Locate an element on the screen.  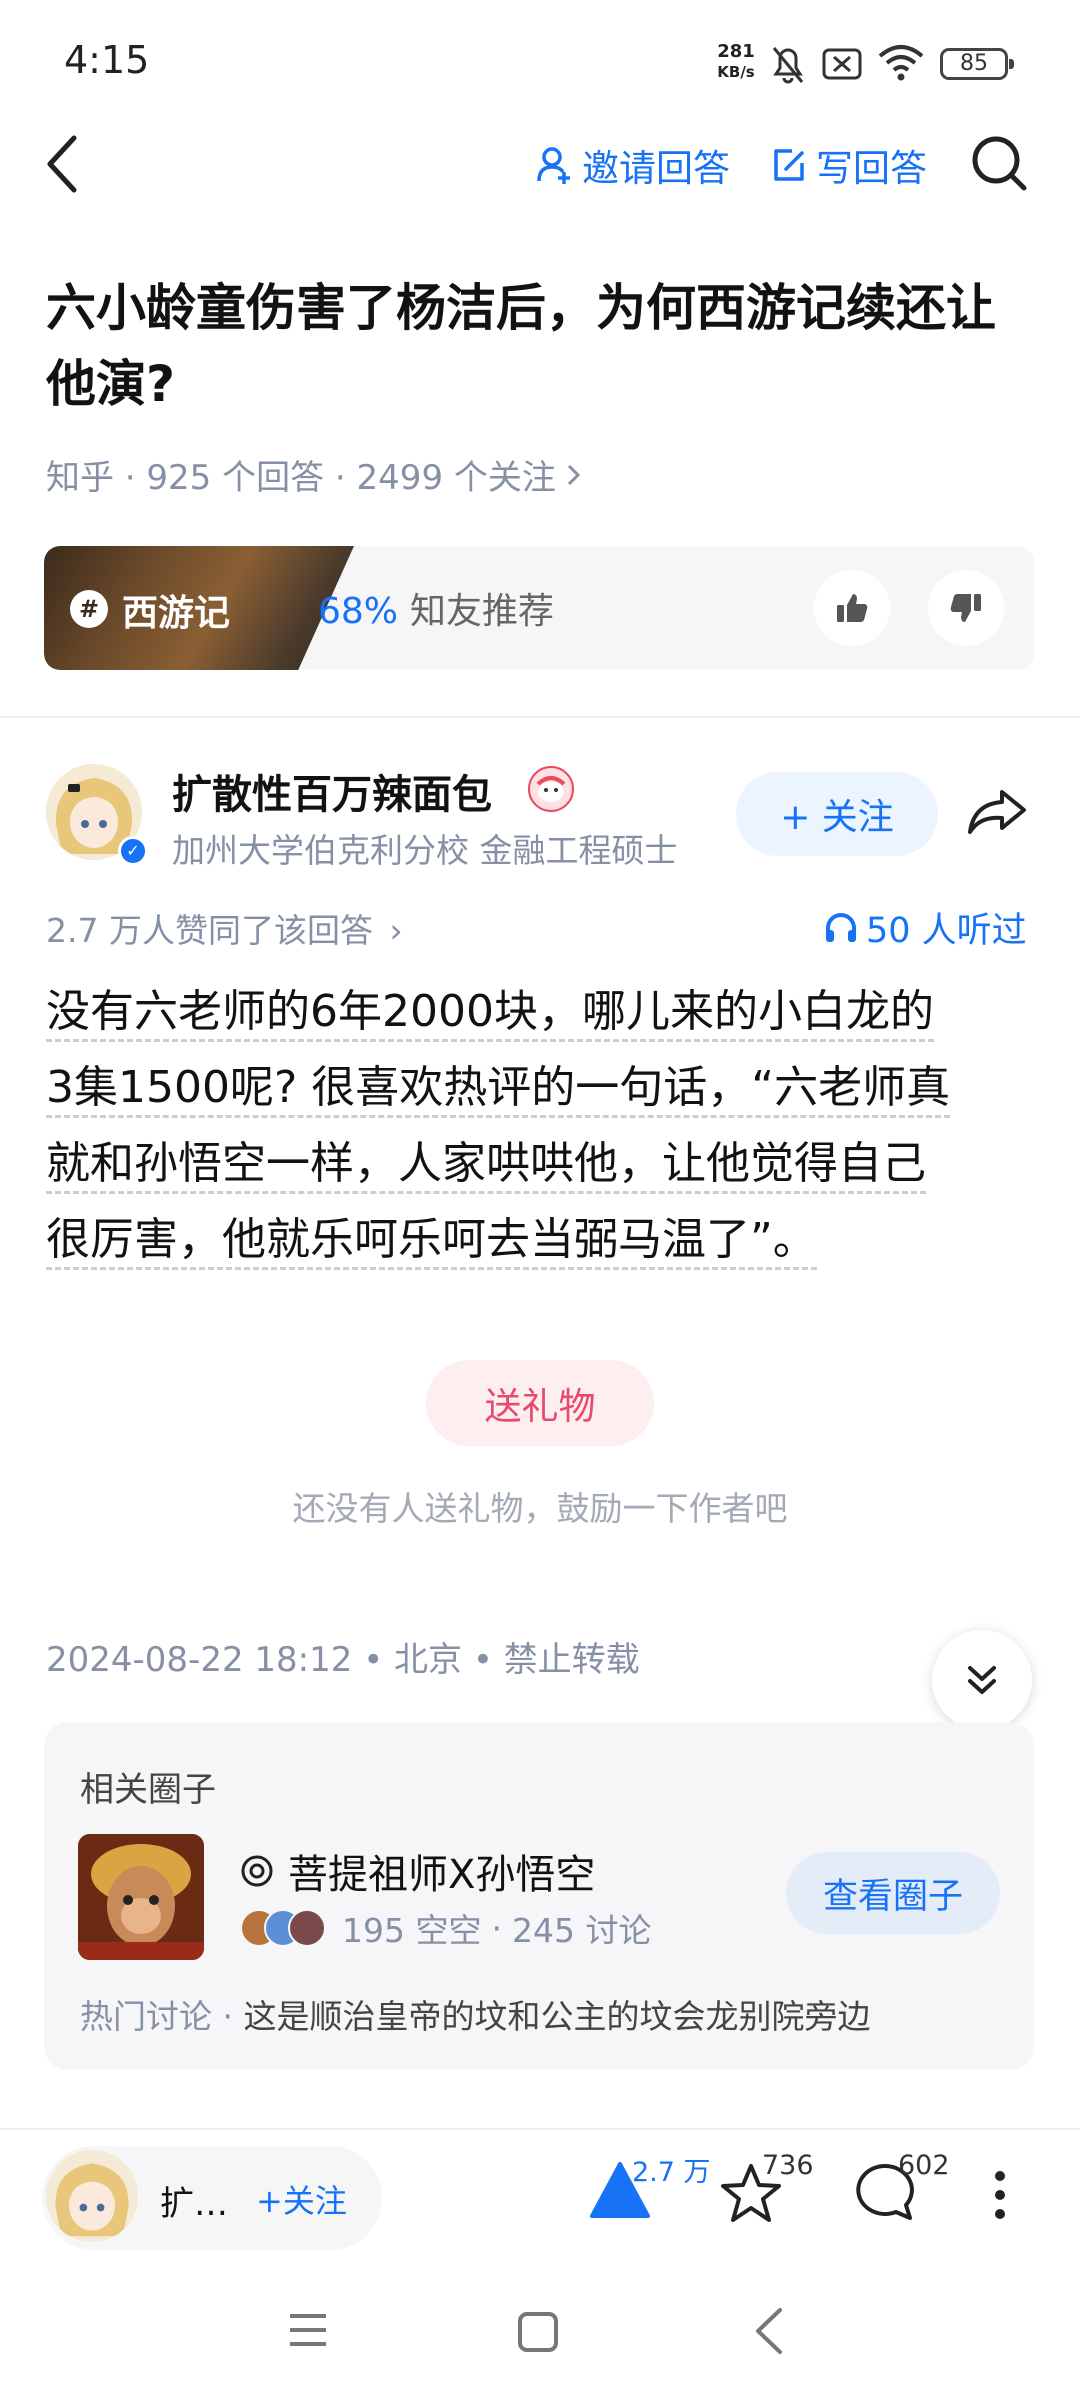
battery-indicator: 85 is located at coordinates (977, 64).